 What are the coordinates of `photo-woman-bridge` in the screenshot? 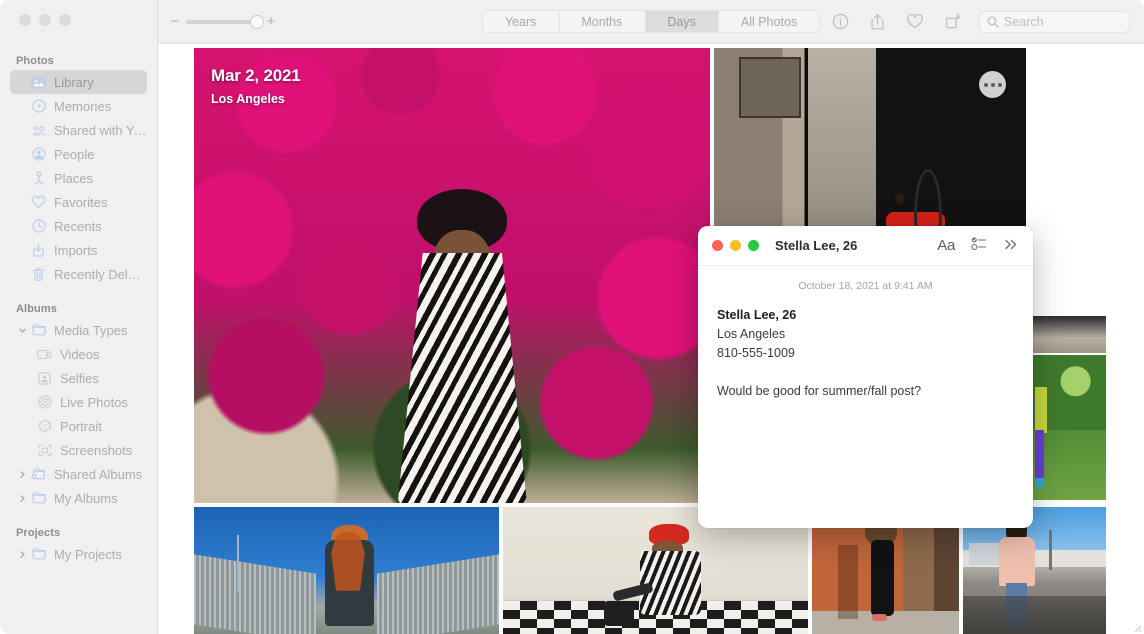 It's located at (346, 570).